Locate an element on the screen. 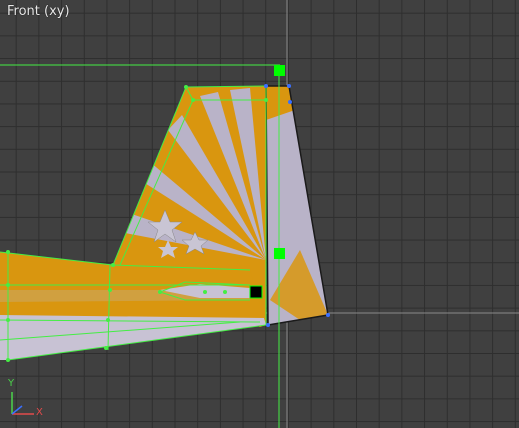  vertex-handle is located at coordinates (256, 292).